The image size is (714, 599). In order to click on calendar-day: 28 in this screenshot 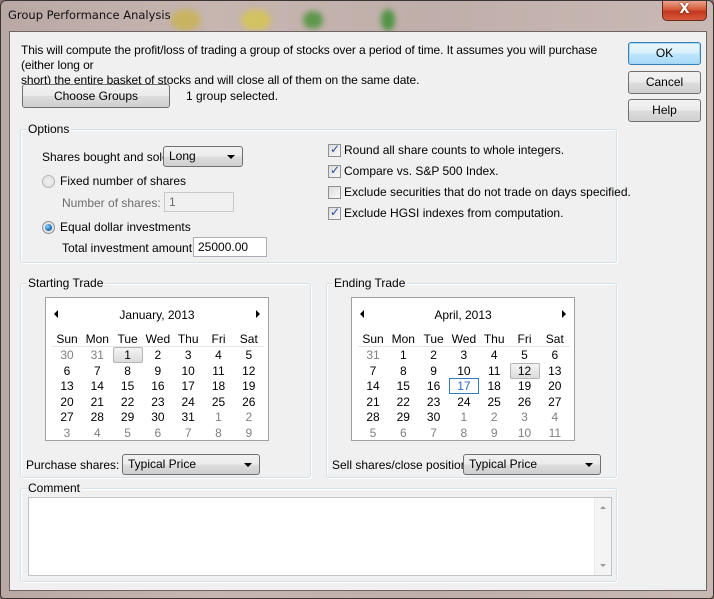, I will do `click(97, 417)`.